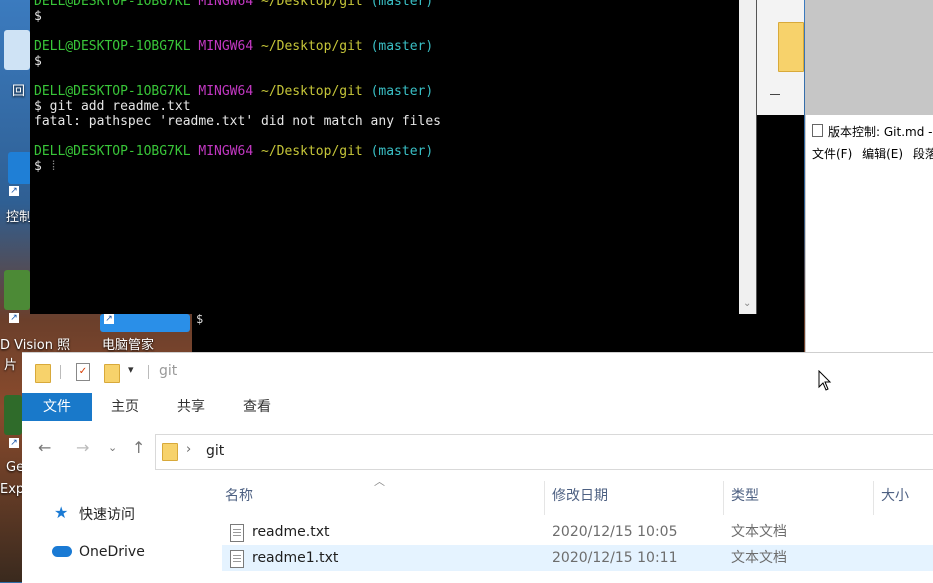 This screenshot has width=933, height=583. Describe the element at coordinates (379, 481) in the screenshot. I see `sort-indicator-icon: ︿` at that location.